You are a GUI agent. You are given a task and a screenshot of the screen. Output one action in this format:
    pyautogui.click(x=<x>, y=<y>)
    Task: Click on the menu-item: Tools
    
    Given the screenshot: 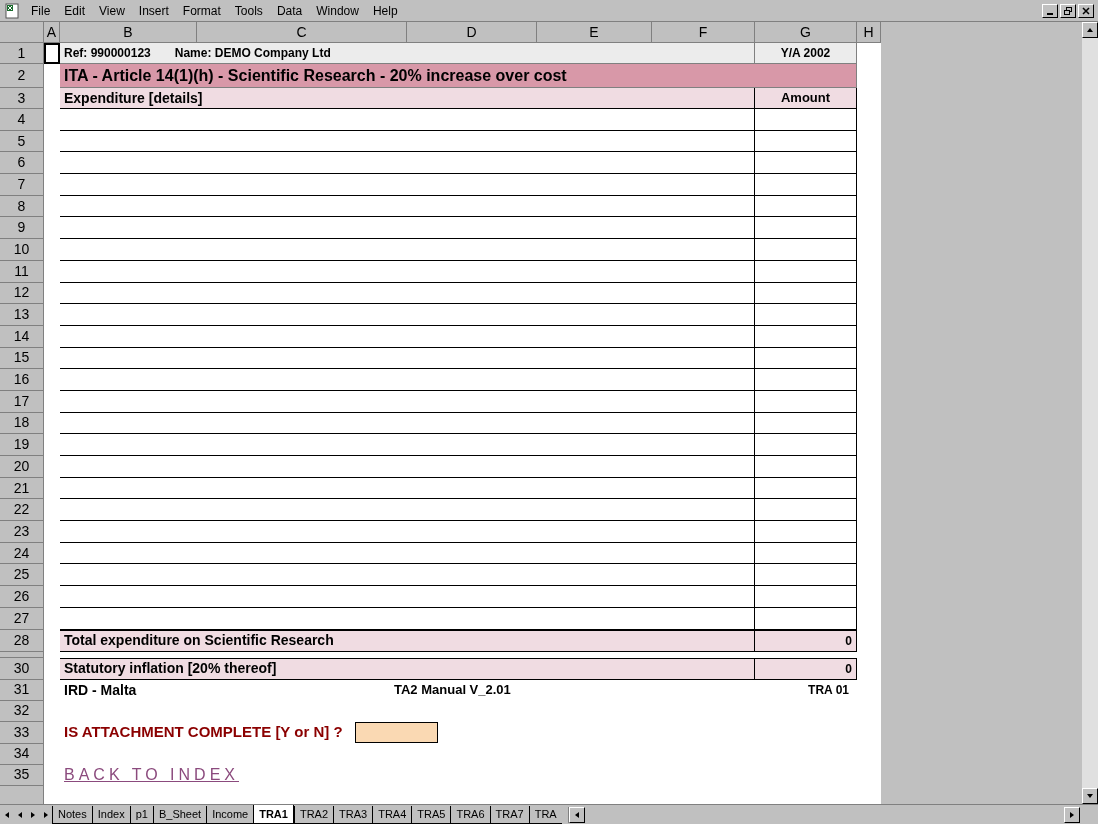 What is the action you would take?
    pyautogui.click(x=248, y=10)
    